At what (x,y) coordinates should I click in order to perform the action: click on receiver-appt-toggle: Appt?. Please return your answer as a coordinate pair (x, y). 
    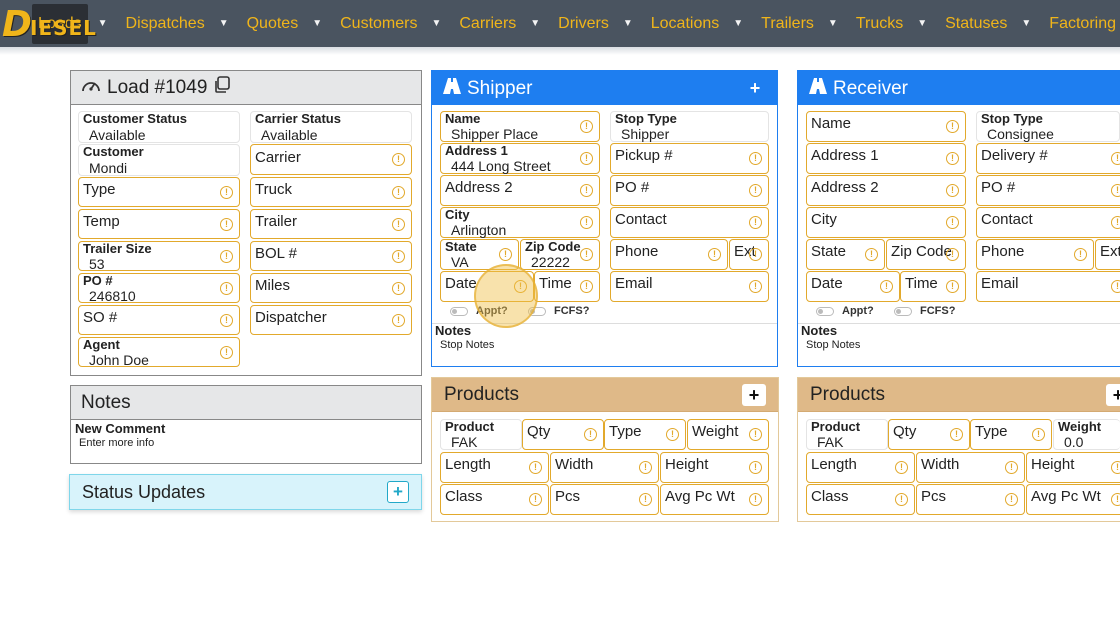
    Looking at the image, I should click on (845, 311).